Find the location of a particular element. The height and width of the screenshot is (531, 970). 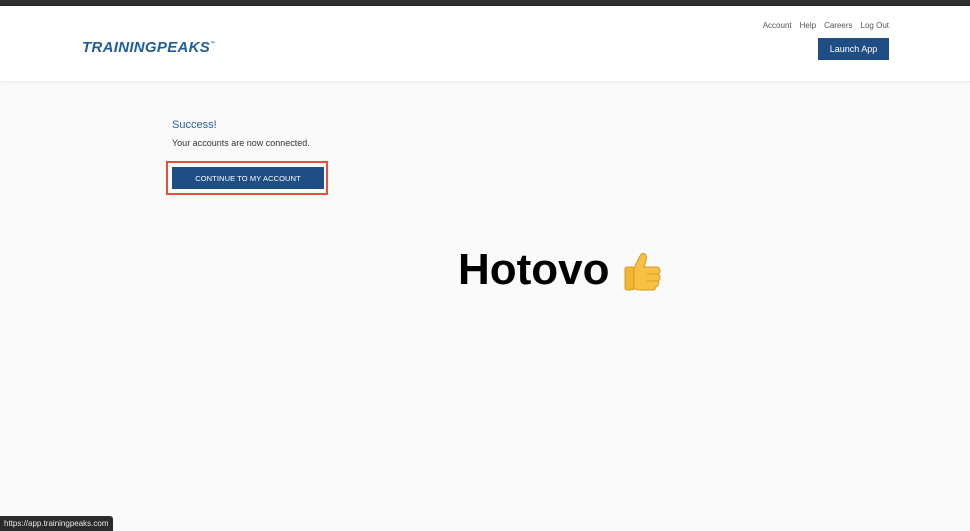

success-title: Success! is located at coordinates (194, 125).